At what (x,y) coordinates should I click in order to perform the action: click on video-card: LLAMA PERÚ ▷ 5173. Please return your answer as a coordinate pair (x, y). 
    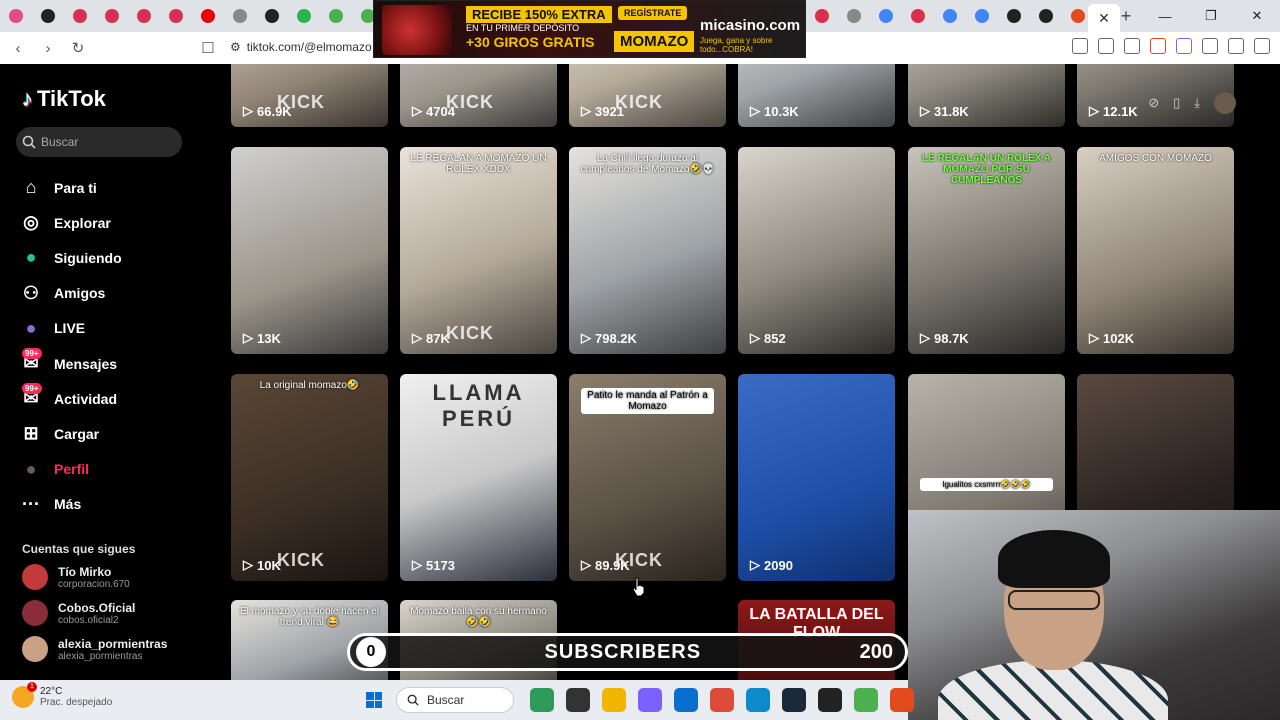
    Looking at the image, I should click on (478, 477).